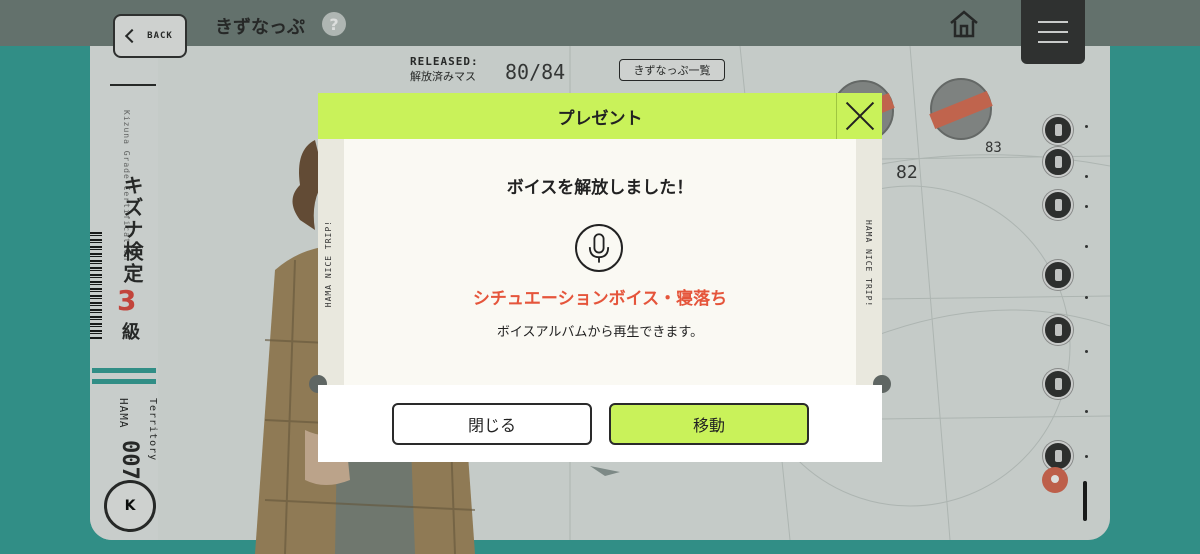 The width and height of the screenshot is (1200, 554). I want to click on close-button: 閉じる, so click(492, 424).